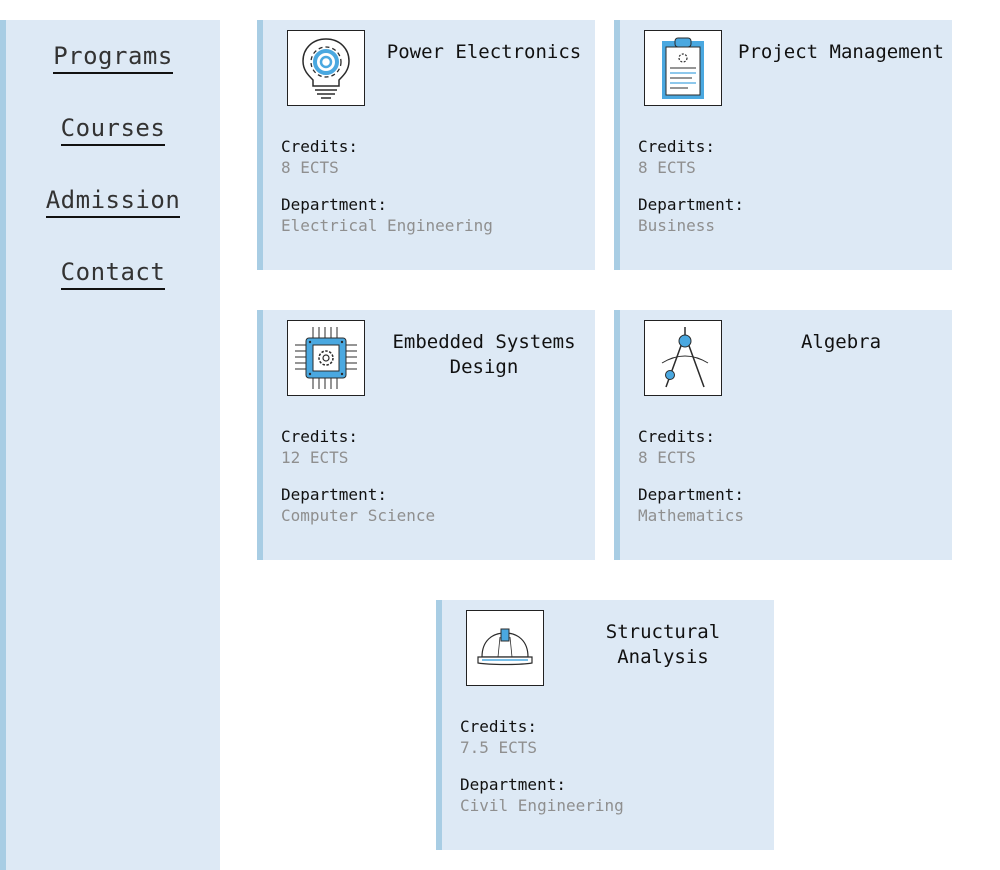  Describe the element at coordinates (683, 358) in the screenshot. I see `compass-icon` at that location.